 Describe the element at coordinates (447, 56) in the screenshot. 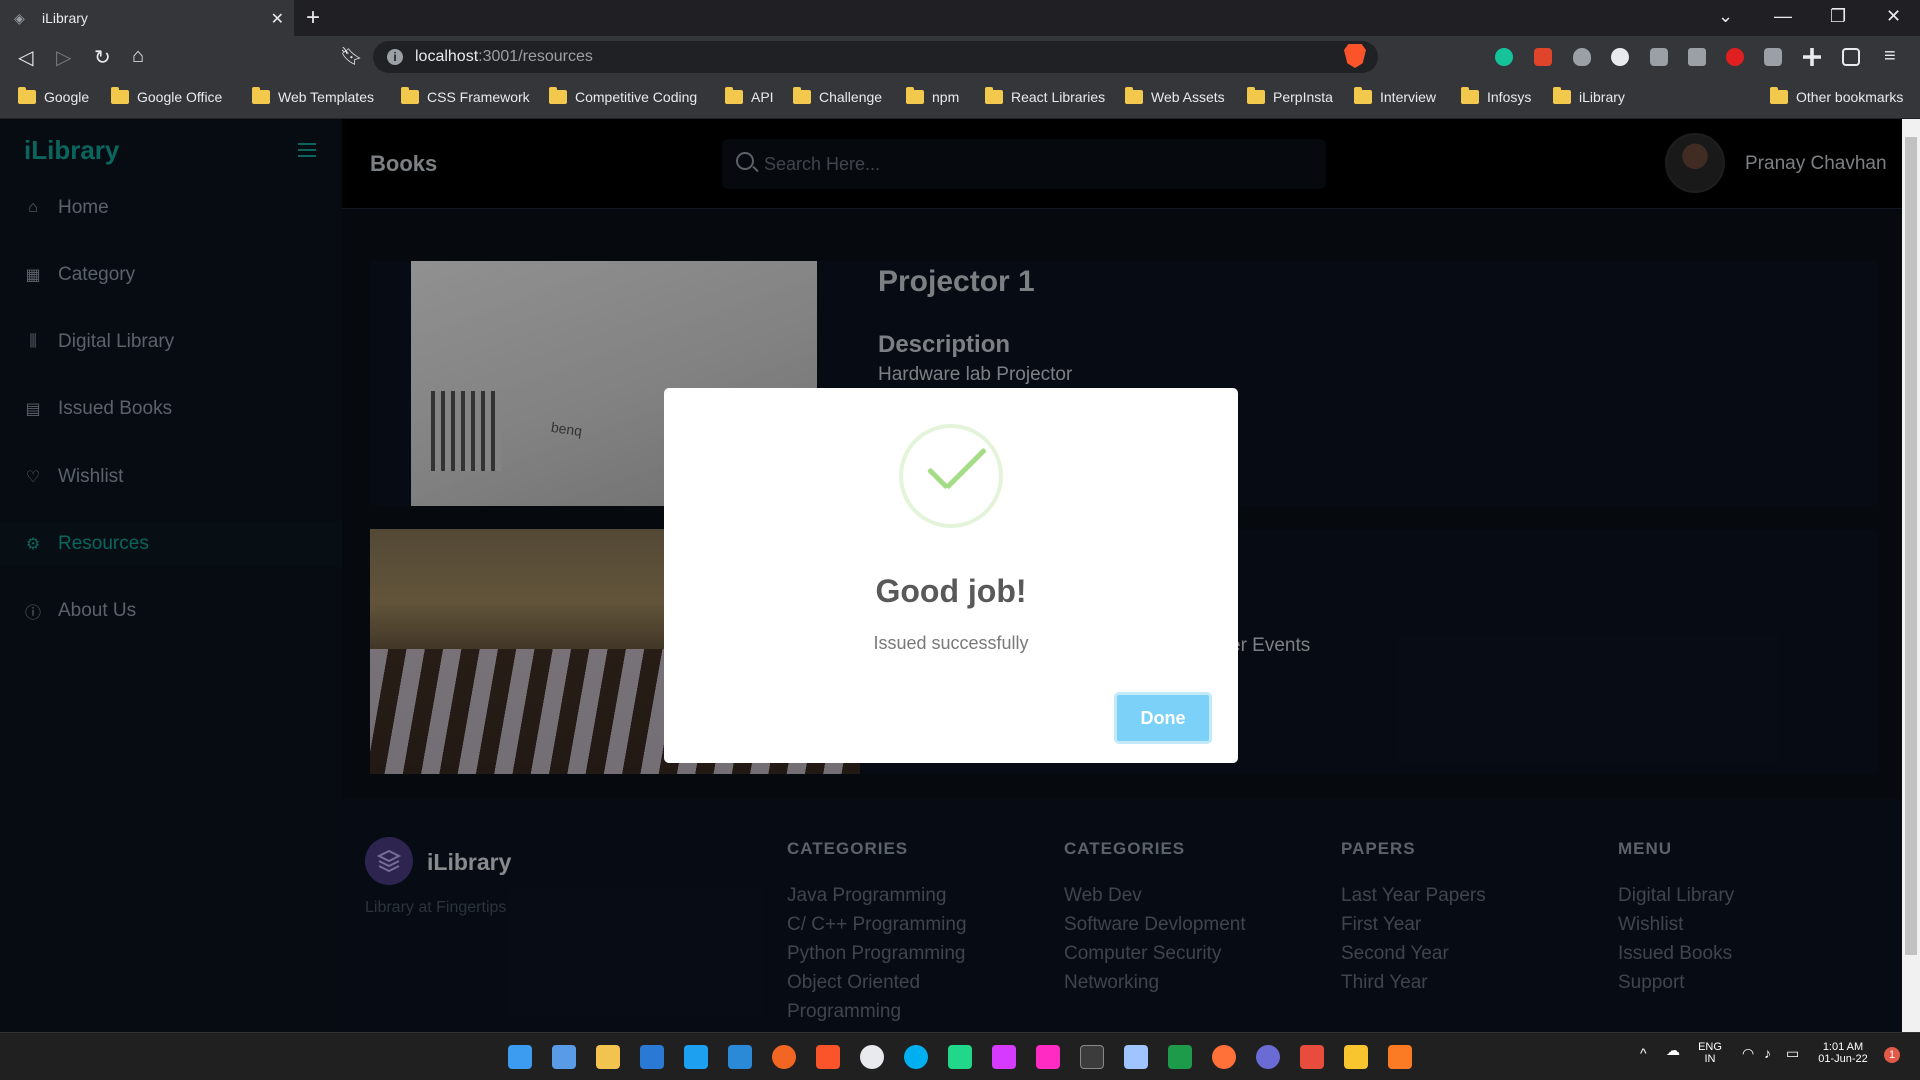

I see `url-host: localhost` at that location.